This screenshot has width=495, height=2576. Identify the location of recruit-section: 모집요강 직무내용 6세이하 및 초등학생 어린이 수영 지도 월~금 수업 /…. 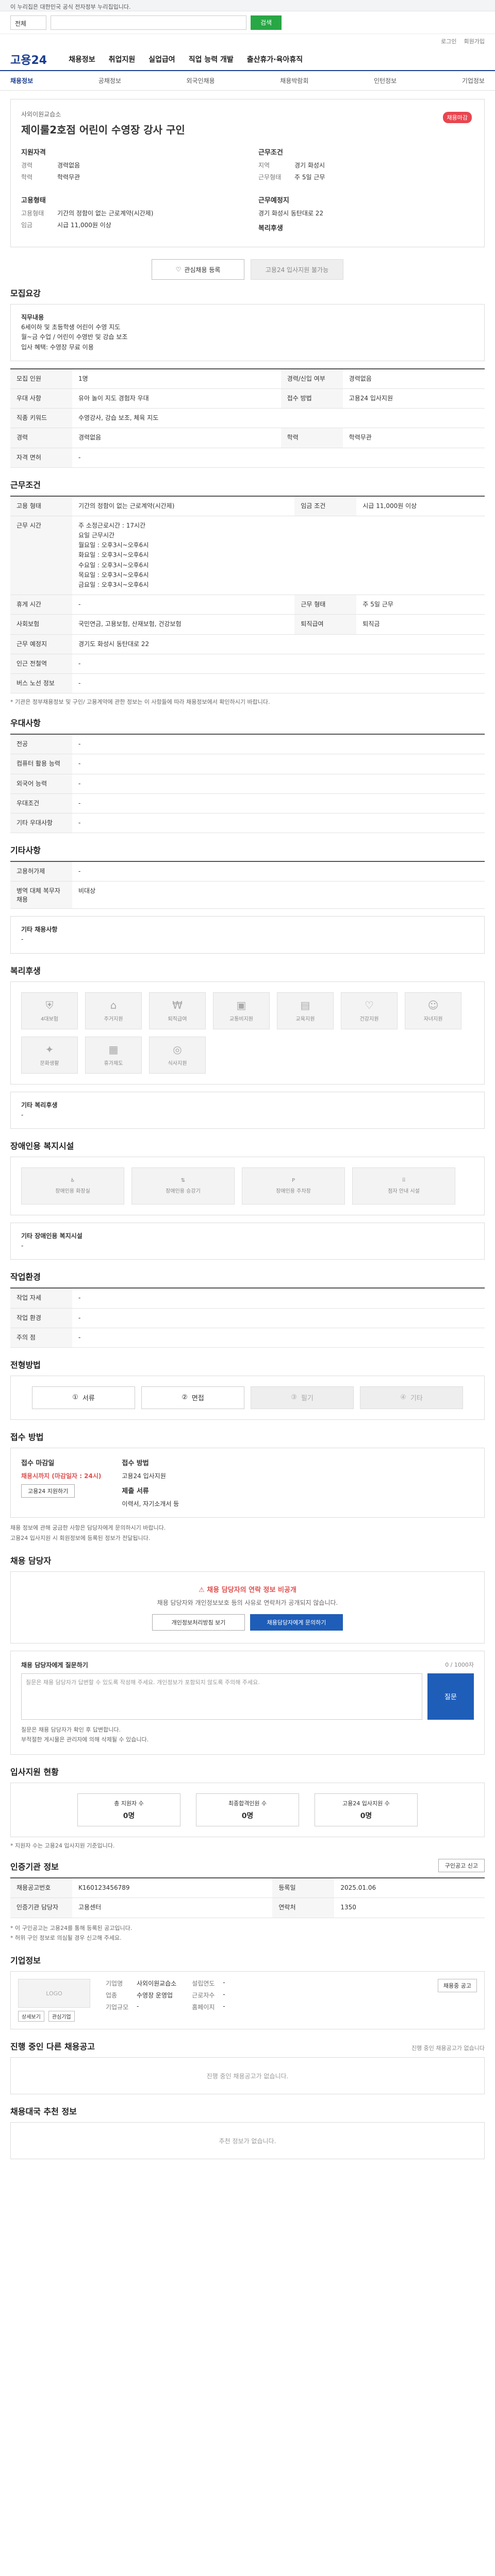
(247, 372).